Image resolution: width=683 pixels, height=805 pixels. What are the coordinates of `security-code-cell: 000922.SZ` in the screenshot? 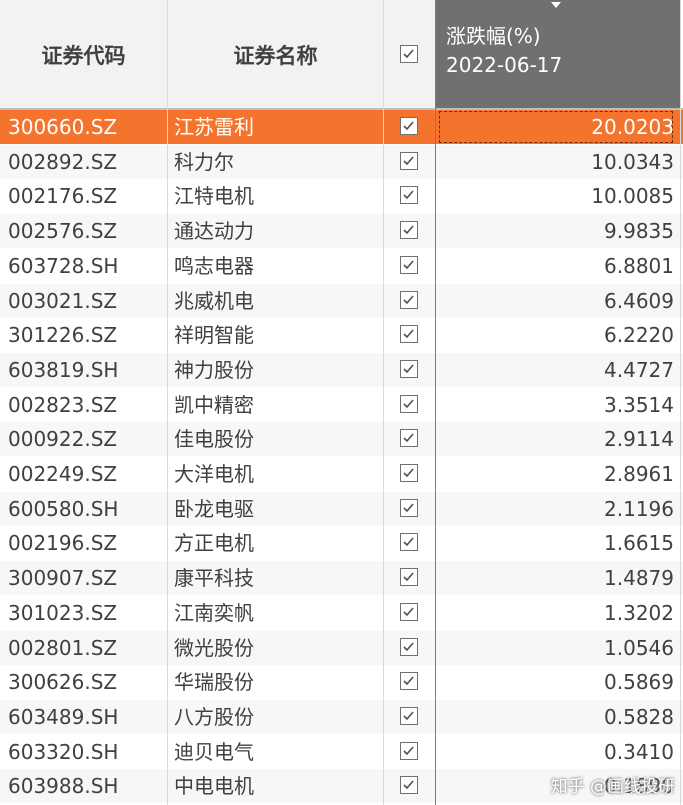 It's located at (63, 439).